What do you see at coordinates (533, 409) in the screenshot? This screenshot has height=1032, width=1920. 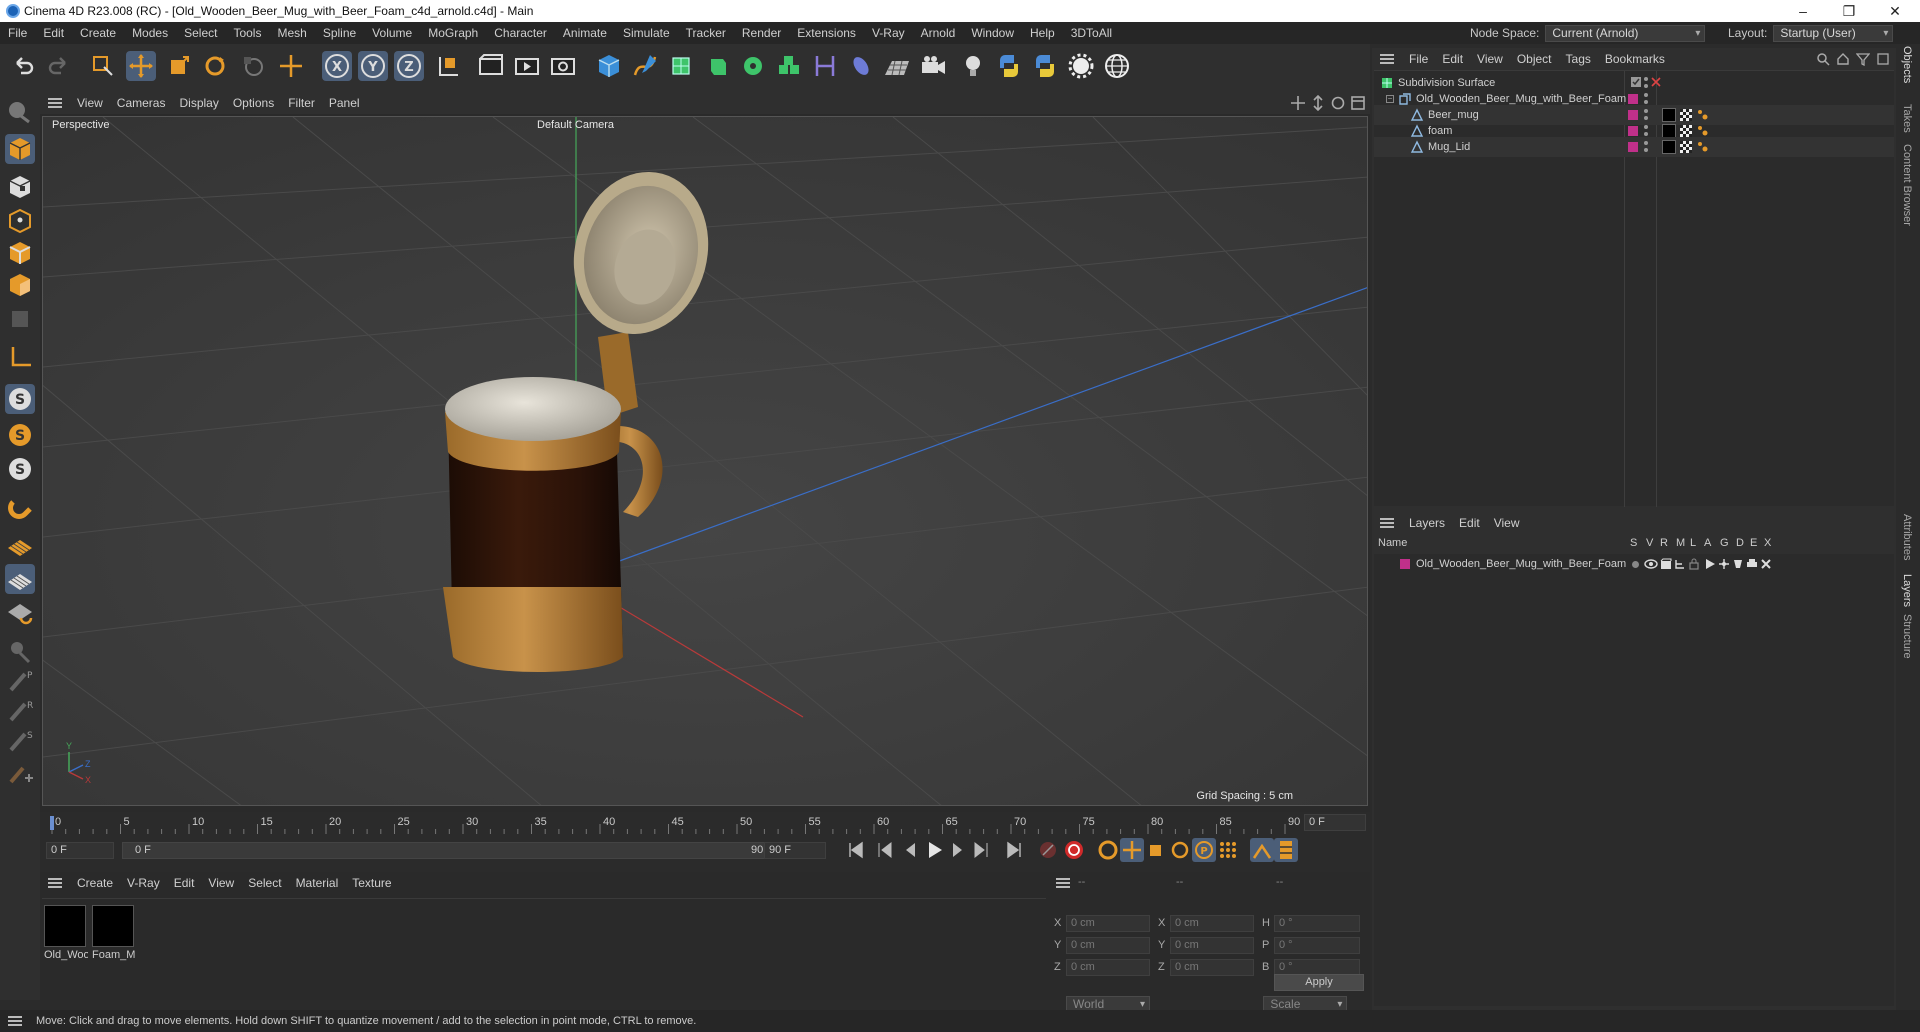 I see `foam-top` at bounding box center [533, 409].